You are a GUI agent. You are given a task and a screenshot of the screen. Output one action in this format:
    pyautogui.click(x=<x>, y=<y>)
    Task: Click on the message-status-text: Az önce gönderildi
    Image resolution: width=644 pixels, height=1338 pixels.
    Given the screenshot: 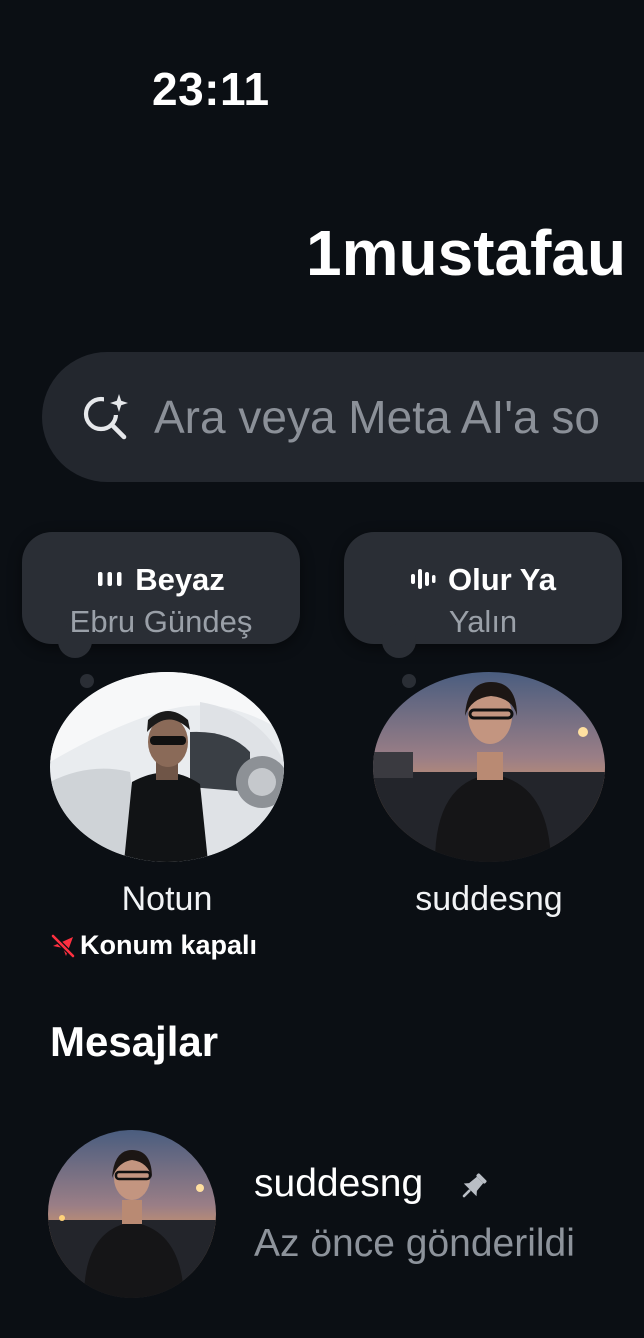 What is the action you would take?
    pyautogui.click(x=414, y=1243)
    